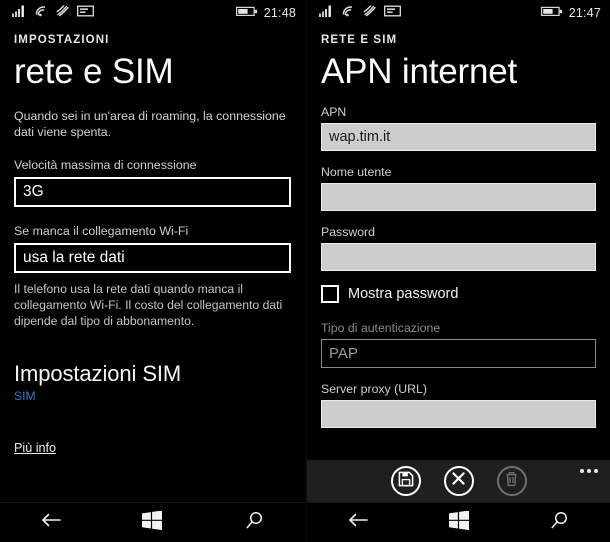 The image size is (610, 542). Describe the element at coordinates (279, 13) in the screenshot. I see `status-time: 21:48` at that location.